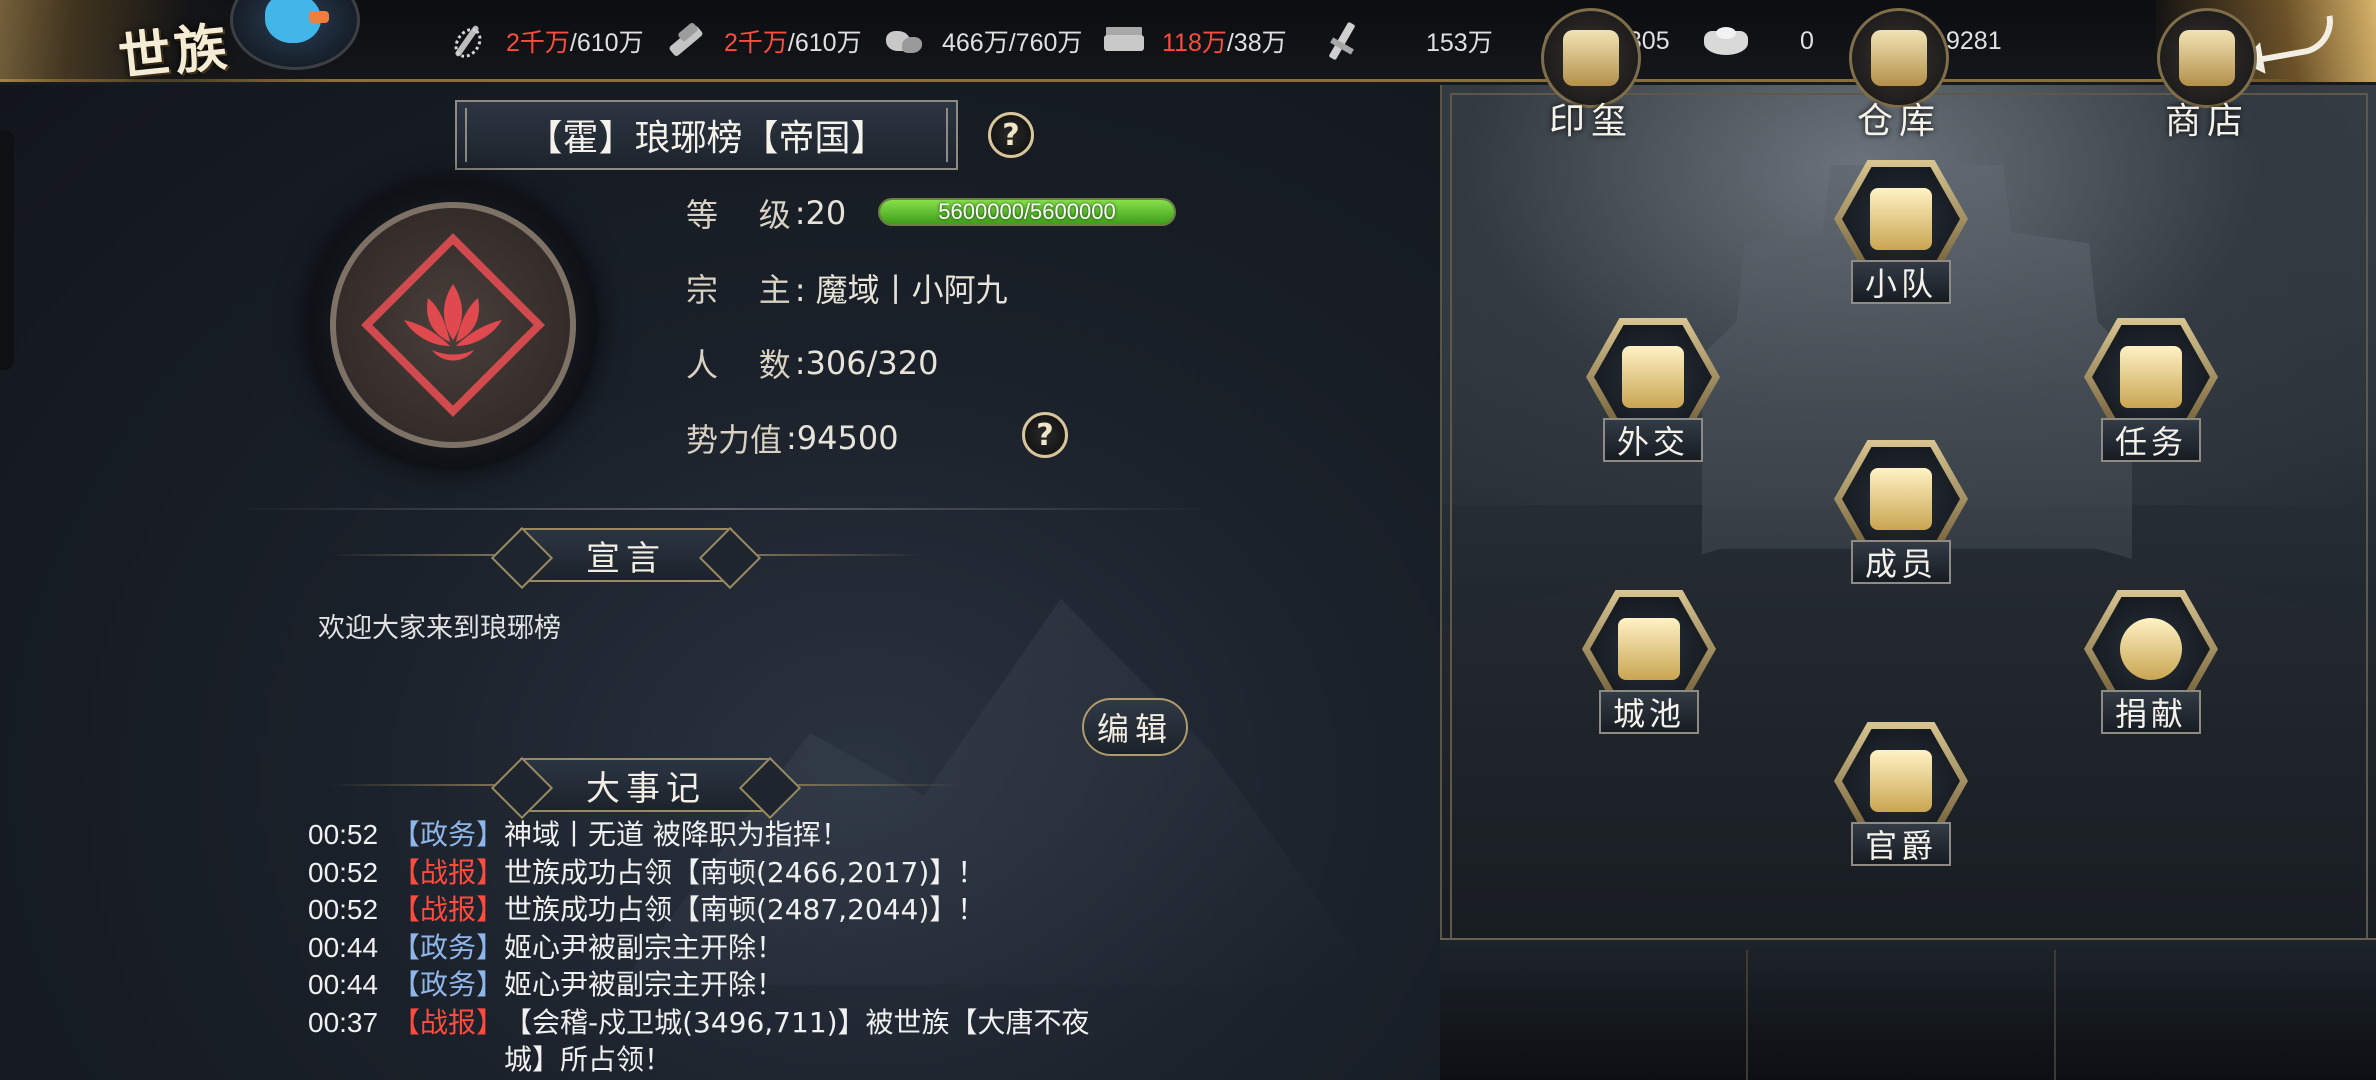 The width and height of the screenshot is (2376, 1080). I want to click on stone-icon, so click(904, 41).